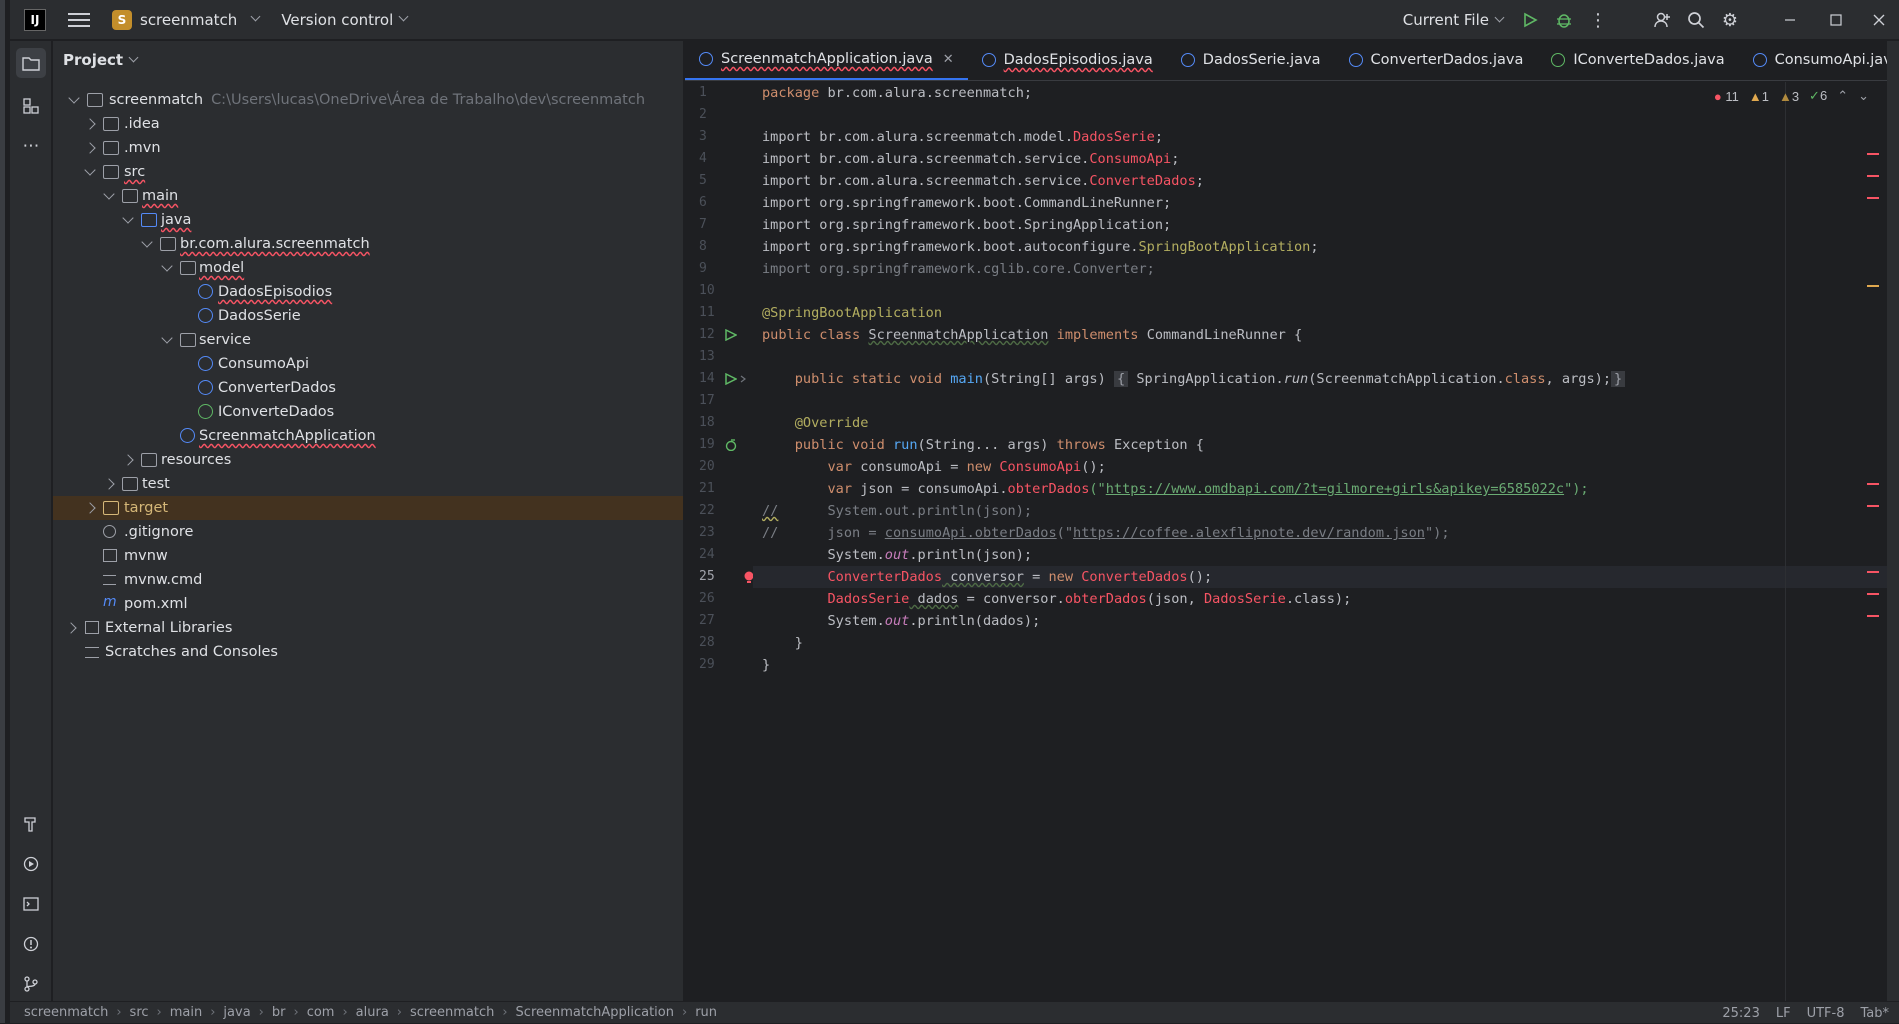 The height and width of the screenshot is (1024, 1899). Describe the element at coordinates (31, 904) in the screenshot. I see `terminal-icon` at that location.